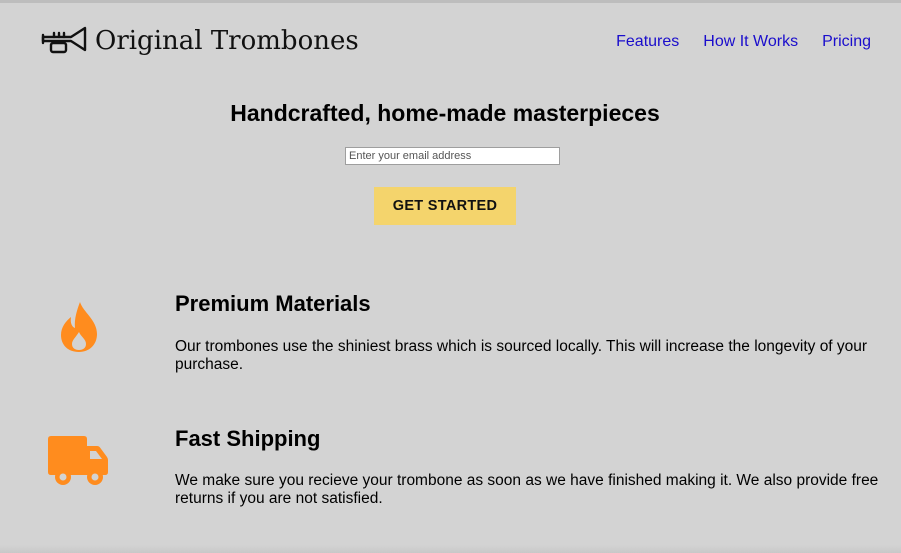 This screenshot has height=553, width=901. Describe the element at coordinates (64, 40) in the screenshot. I see `trumpet-icon` at that location.